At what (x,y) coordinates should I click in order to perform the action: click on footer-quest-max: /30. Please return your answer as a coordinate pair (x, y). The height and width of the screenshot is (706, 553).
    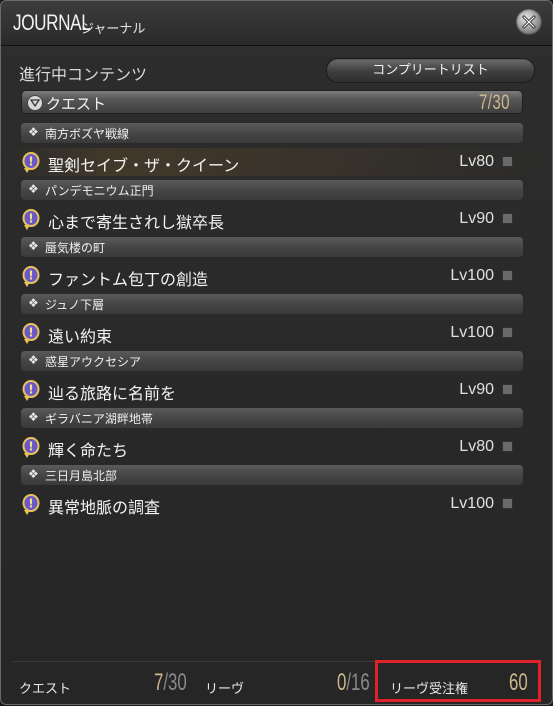
    Looking at the image, I should click on (175, 682).